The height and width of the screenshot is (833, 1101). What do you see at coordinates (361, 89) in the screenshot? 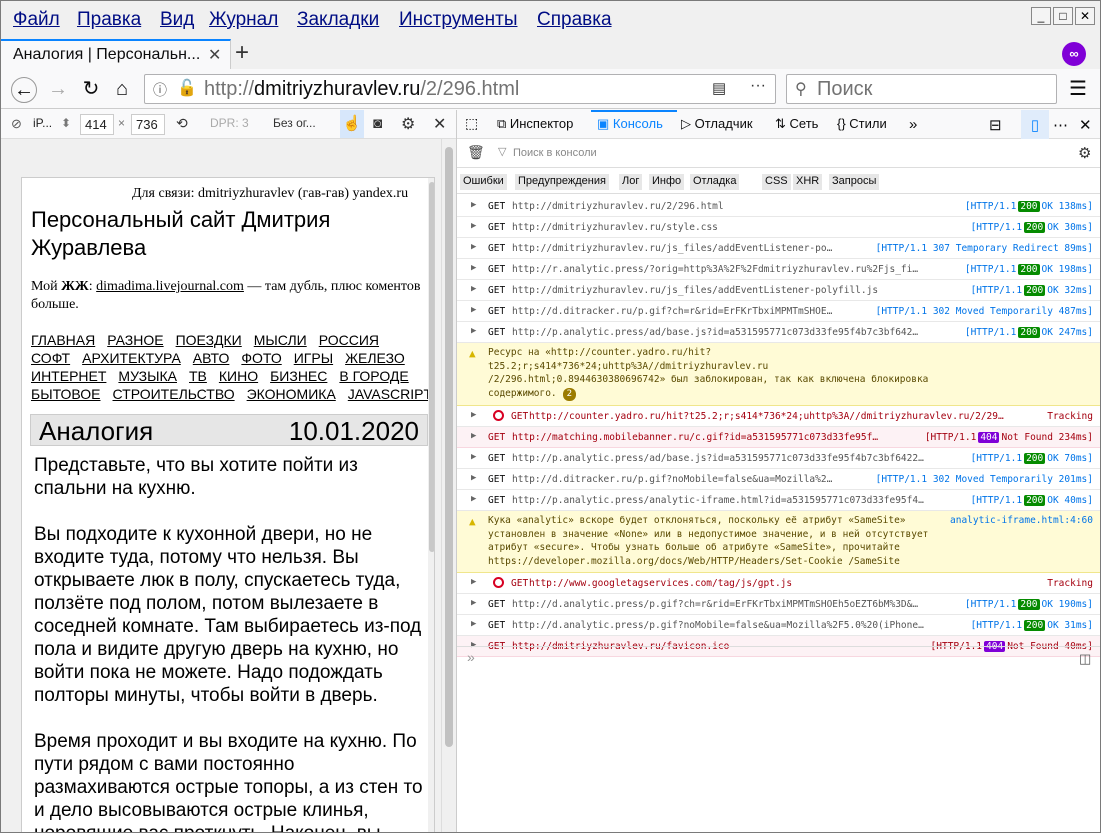
I see `url-text: http://dmitriyzhuravlev.ru/2/296.html` at bounding box center [361, 89].